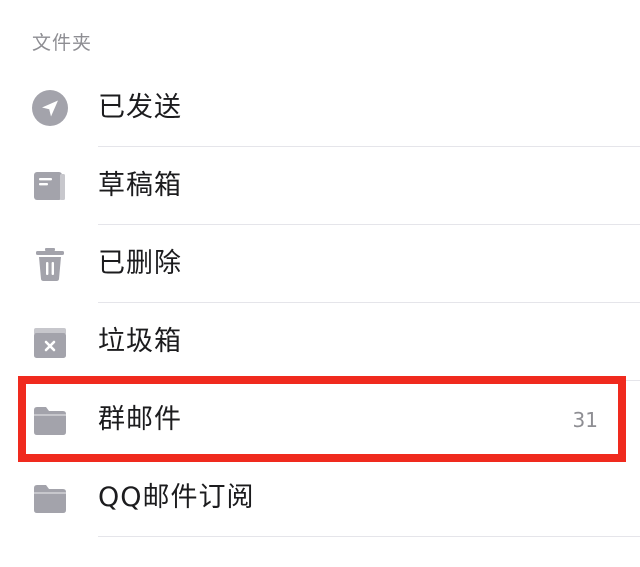 The image size is (640, 567). What do you see at coordinates (50, 264) in the screenshot?
I see `trash-icon` at bounding box center [50, 264].